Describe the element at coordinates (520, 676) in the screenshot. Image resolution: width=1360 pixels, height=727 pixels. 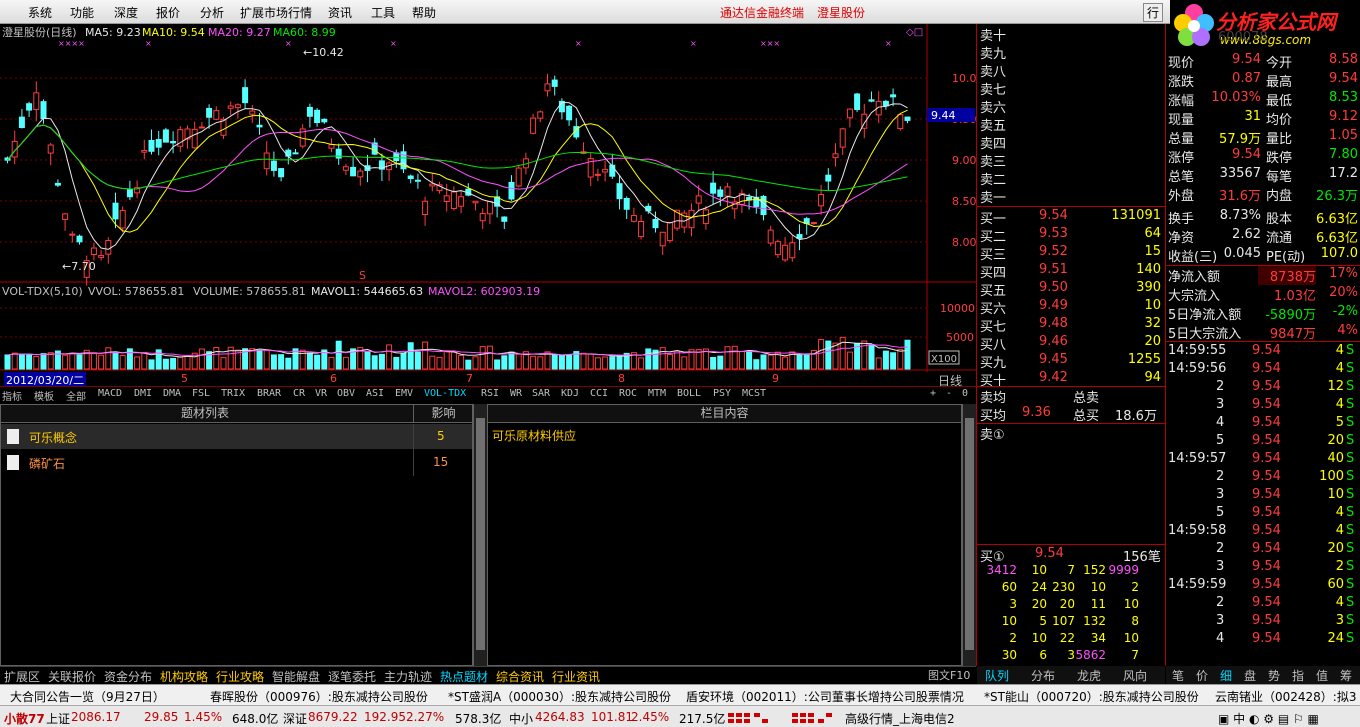
I see `bottom-tab: 综合资讯` at that location.